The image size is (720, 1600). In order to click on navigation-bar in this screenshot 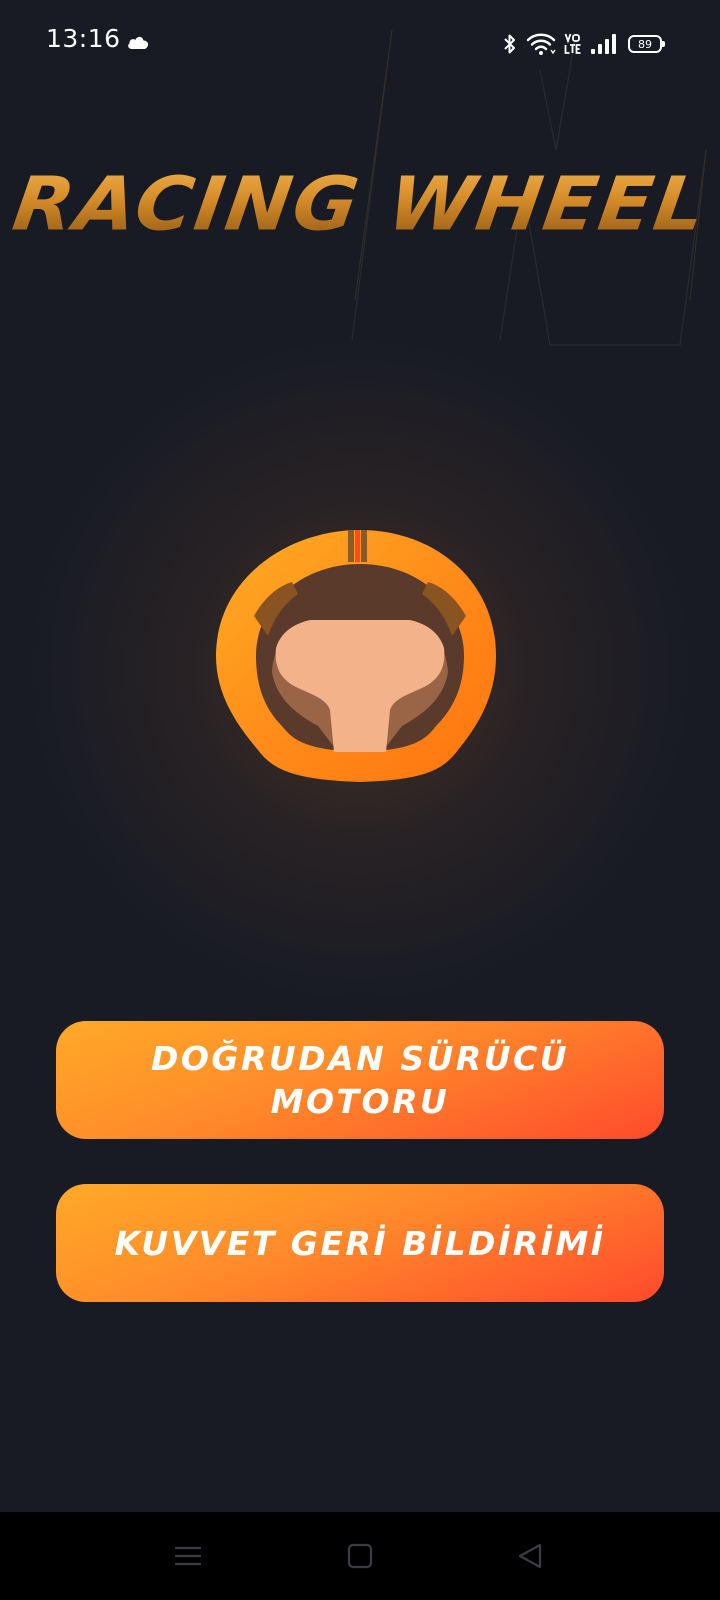, I will do `click(360, 1556)`.